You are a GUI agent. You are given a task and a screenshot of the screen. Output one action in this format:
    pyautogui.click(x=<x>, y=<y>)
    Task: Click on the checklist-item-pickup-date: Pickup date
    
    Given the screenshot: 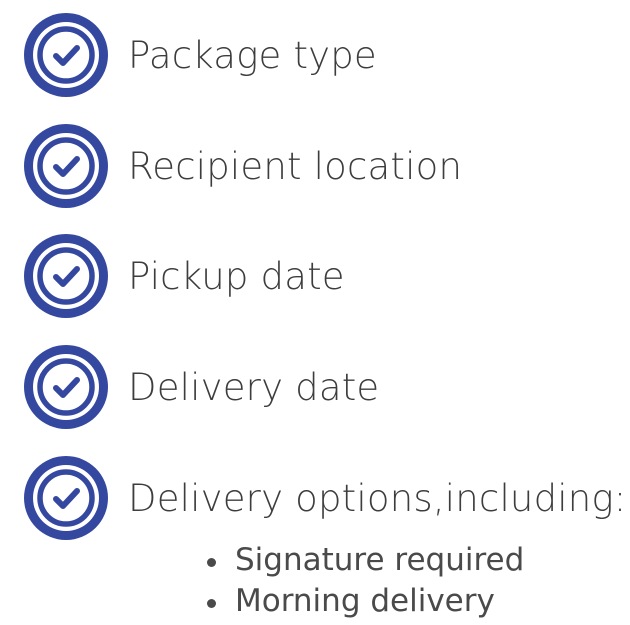 What is the action you would take?
    pyautogui.click(x=182, y=276)
    